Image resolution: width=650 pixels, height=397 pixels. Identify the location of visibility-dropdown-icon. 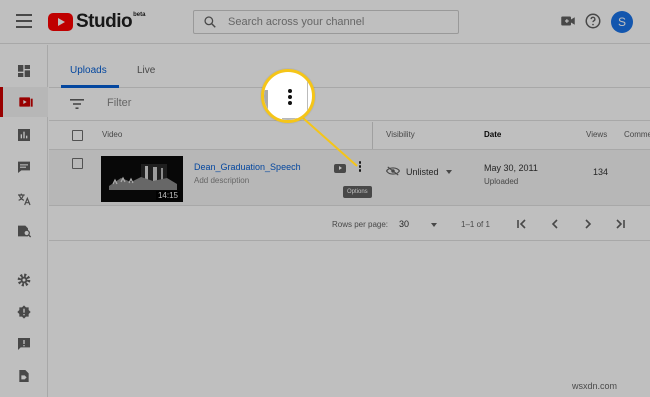
(449, 172).